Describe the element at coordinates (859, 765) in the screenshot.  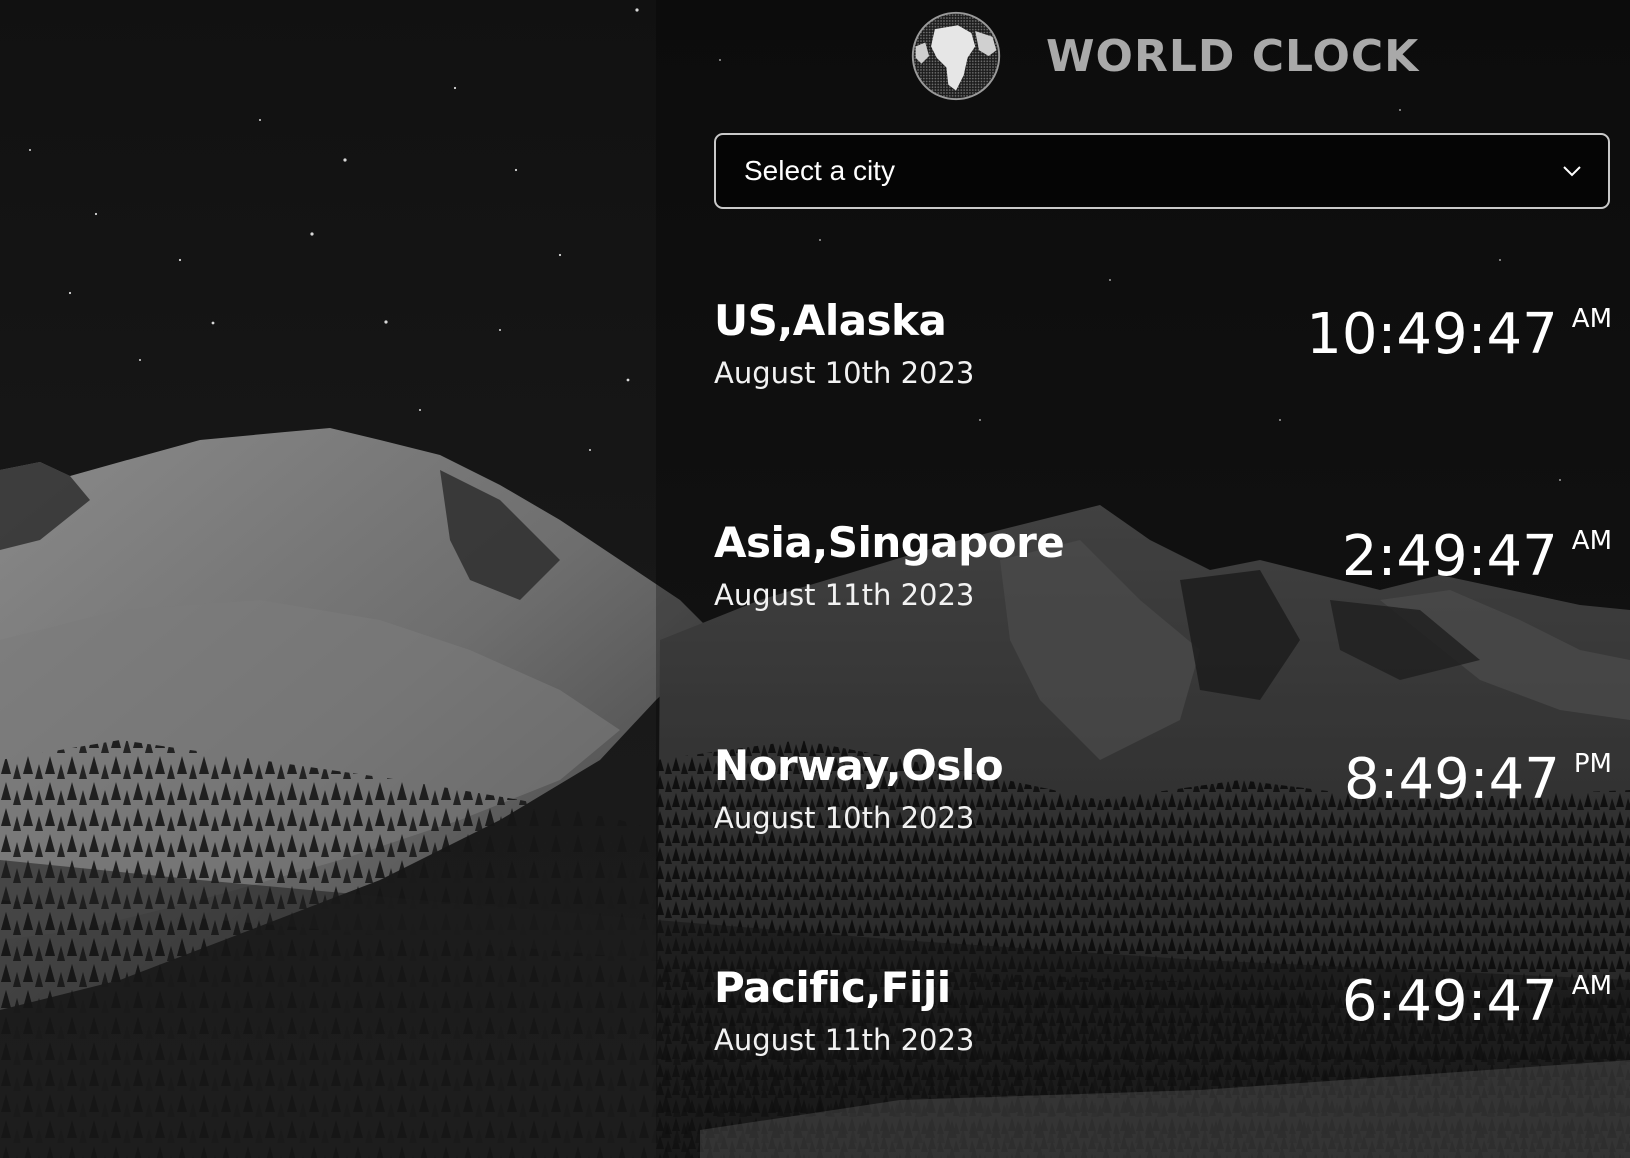
I see `city-name: Norway,Oslo` at that location.